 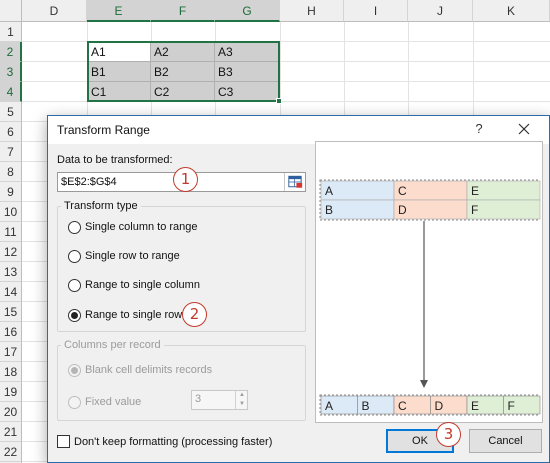 What do you see at coordinates (424, 384) in the screenshot?
I see `arrow-down-icon` at bounding box center [424, 384].